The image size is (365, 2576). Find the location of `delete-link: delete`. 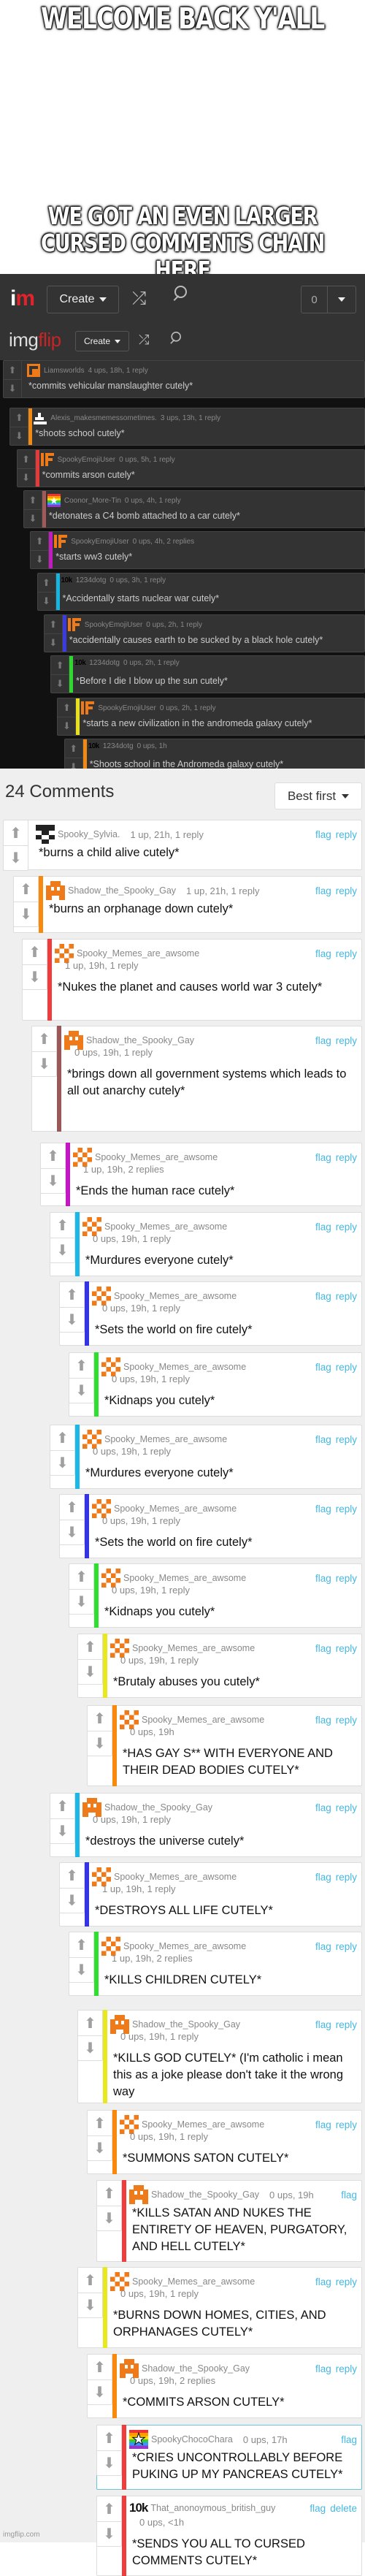

delete-link: delete is located at coordinates (343, 2509).